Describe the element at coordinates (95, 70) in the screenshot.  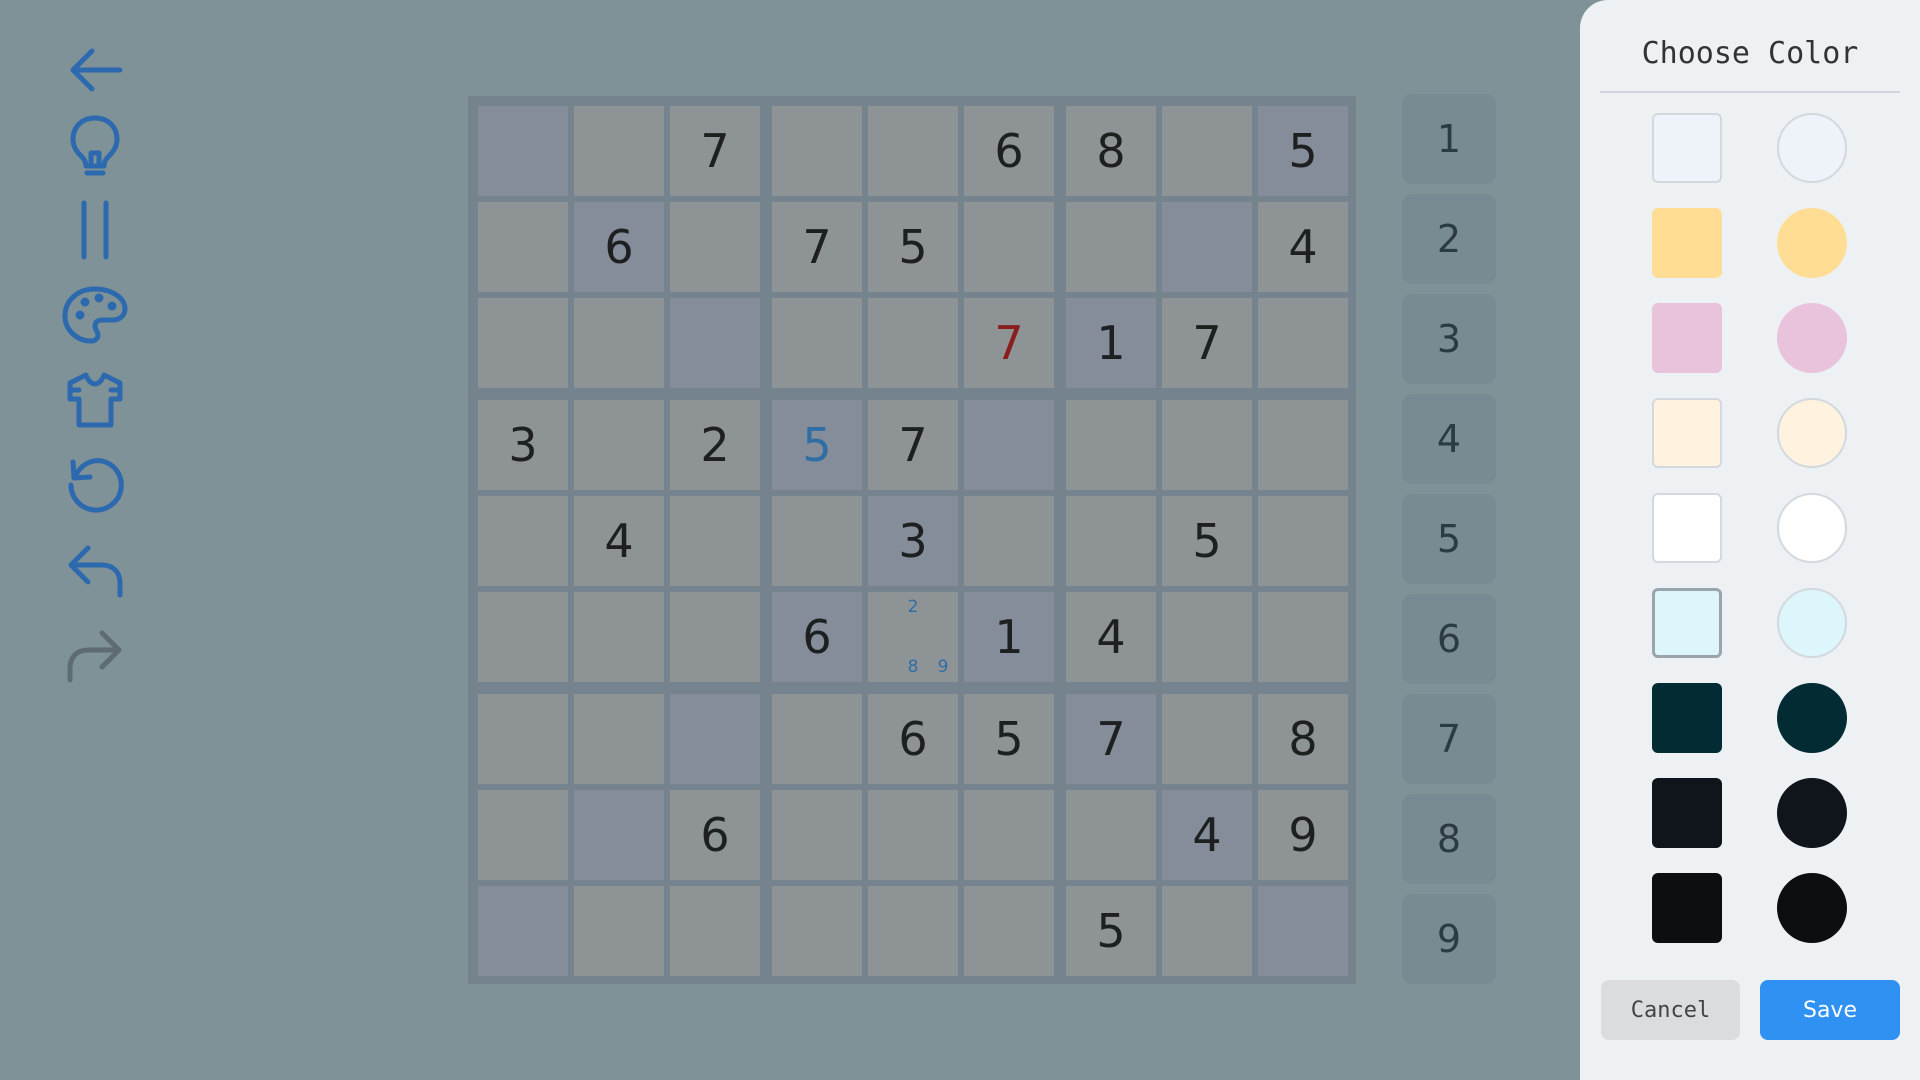
I see `back-button` at that location.